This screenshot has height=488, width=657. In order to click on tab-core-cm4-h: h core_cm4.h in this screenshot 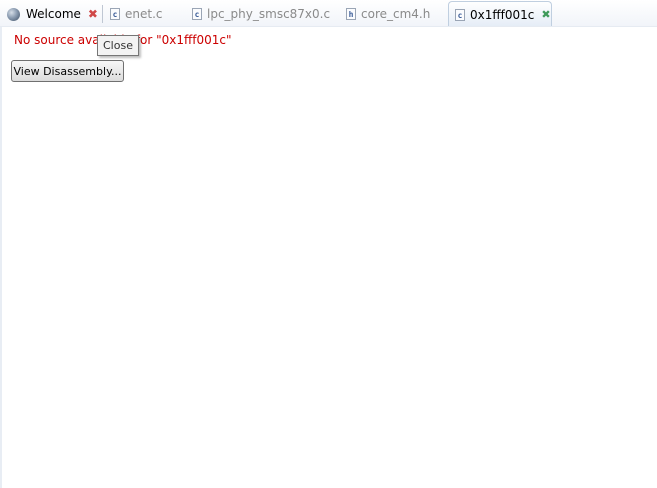, I will do `click(388, 14)`.